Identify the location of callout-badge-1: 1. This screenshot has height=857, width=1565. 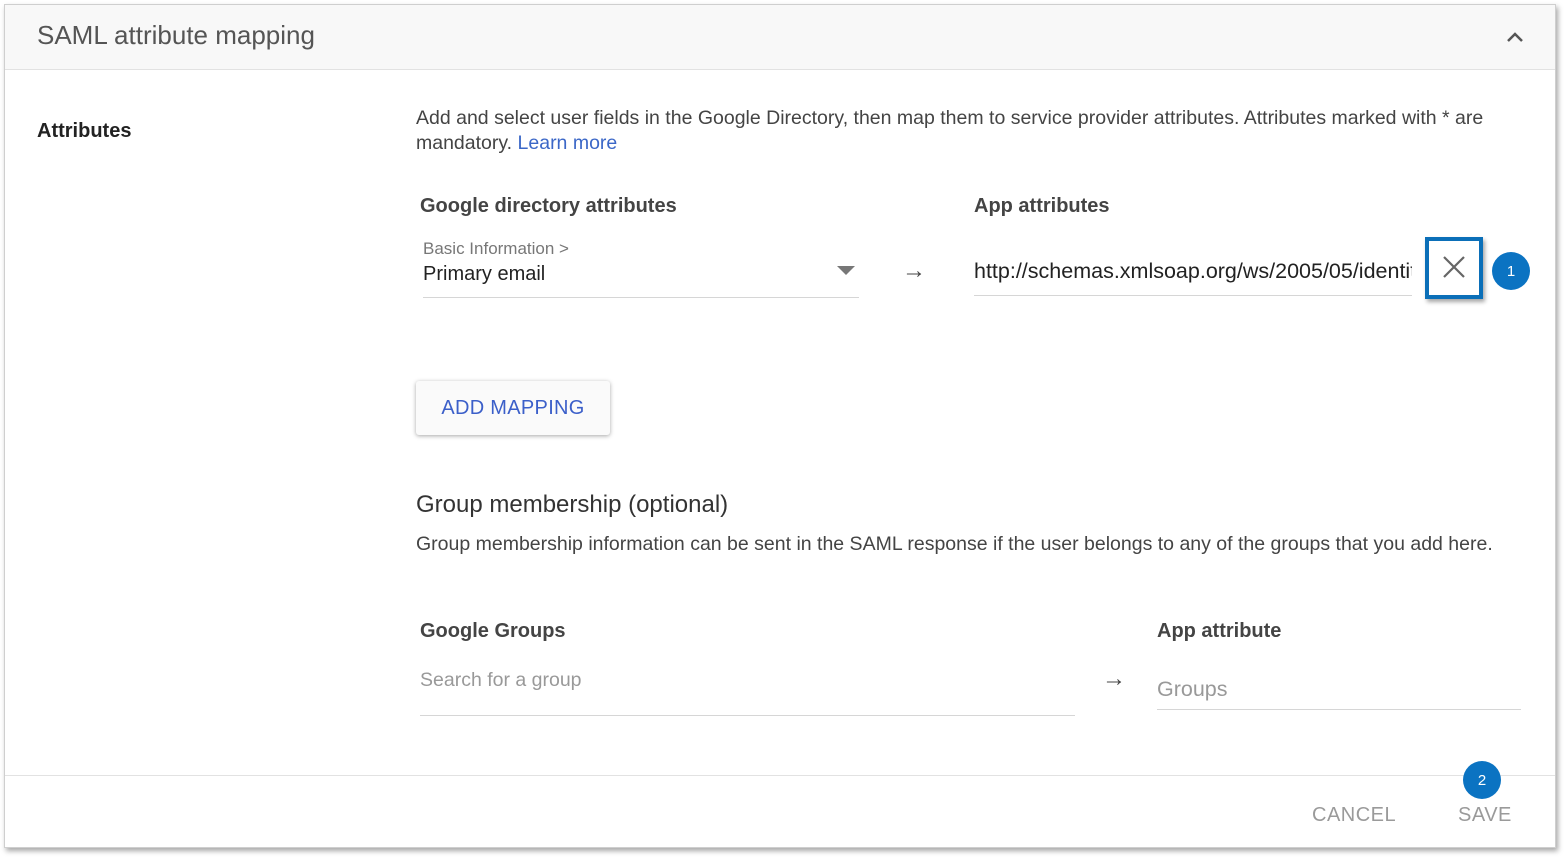
(1511, 271).